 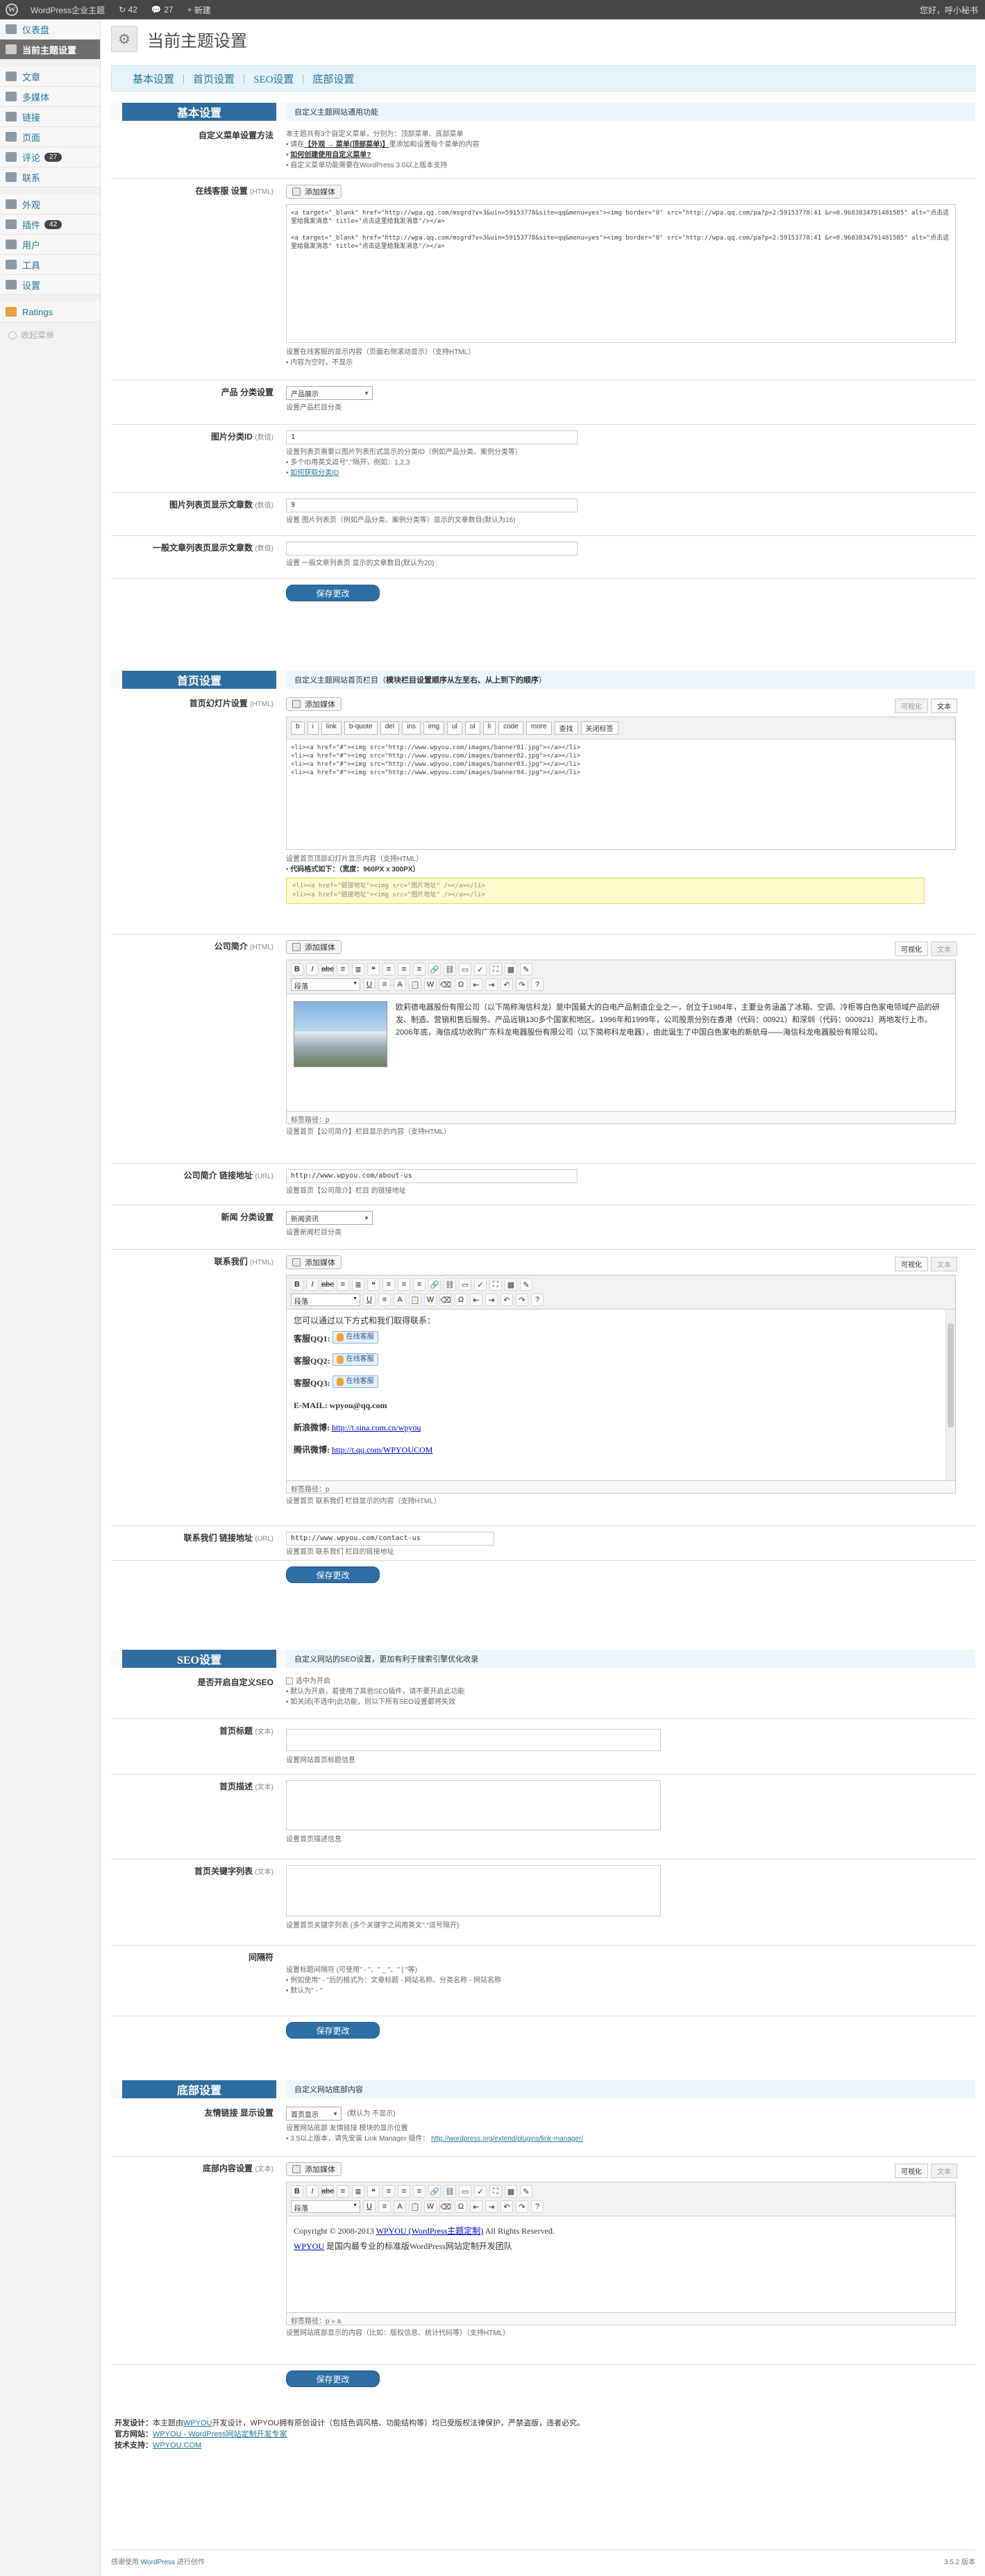 I want to click on qt-code: code, so click(x=511, y=728).